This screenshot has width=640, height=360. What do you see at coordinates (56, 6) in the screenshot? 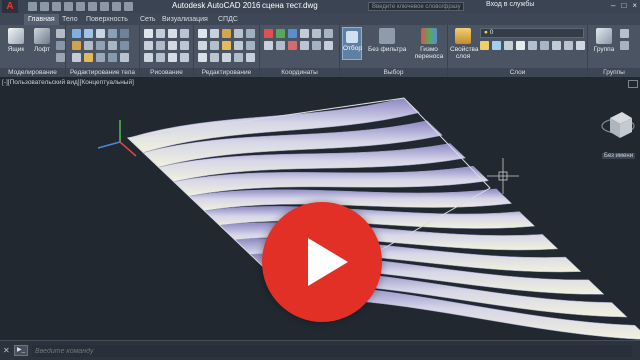
I see `save-icon` at bounding box center [56, 6].